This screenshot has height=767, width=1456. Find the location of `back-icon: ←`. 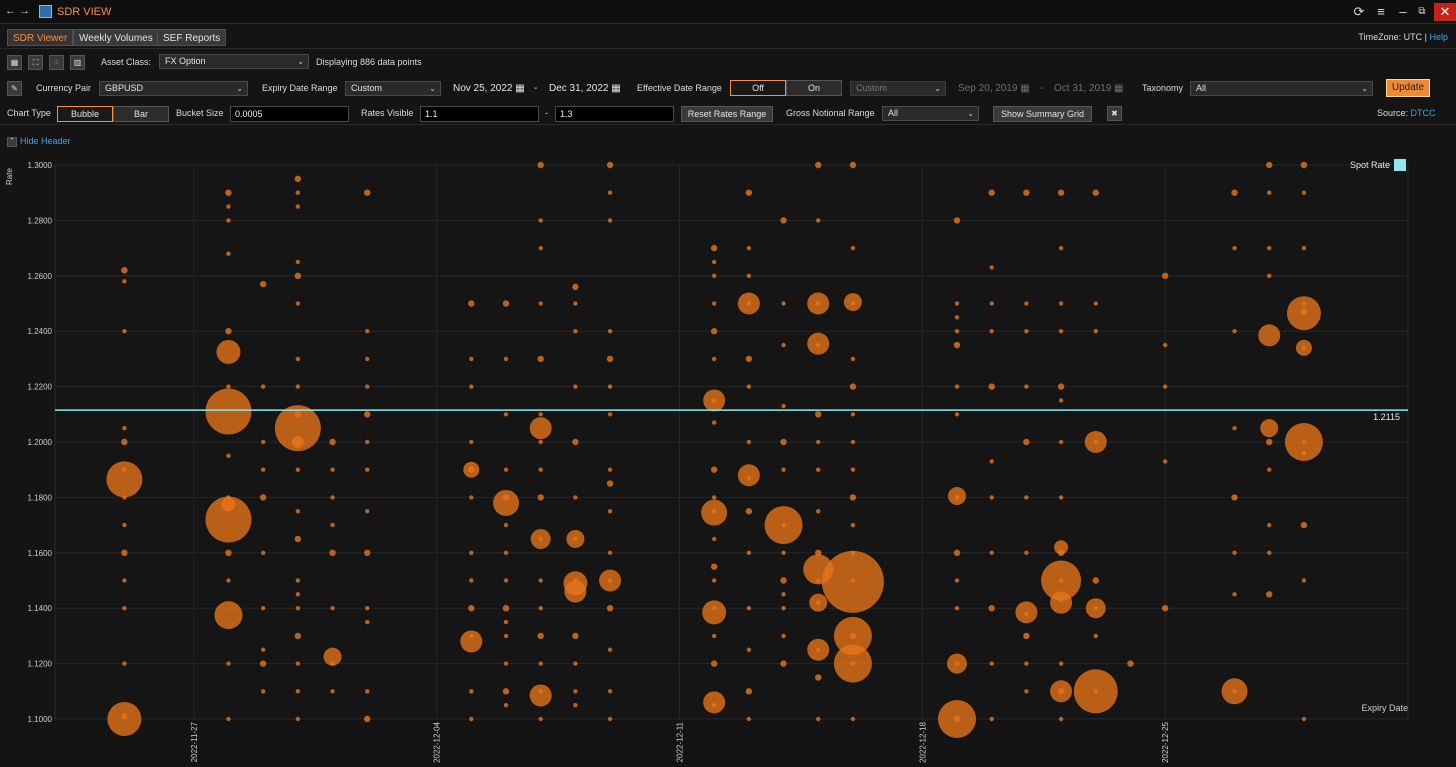

back-icon: ← is located at coordinates (10, 11).